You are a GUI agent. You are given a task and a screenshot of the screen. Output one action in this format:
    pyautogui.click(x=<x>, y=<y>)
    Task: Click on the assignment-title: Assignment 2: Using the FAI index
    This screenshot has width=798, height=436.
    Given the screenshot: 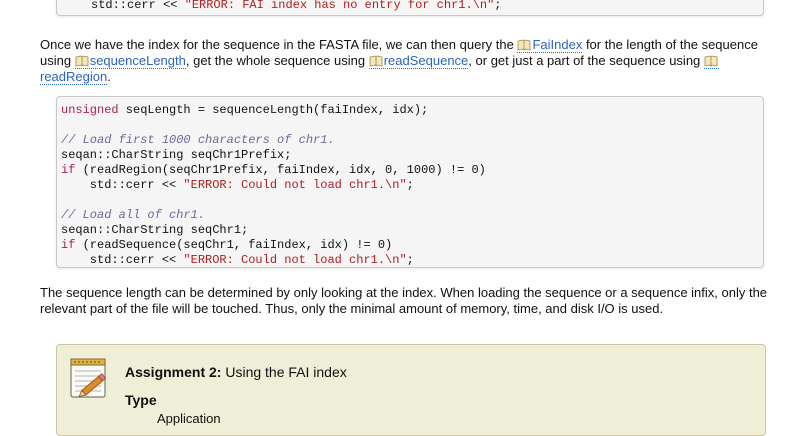 What is the action you would take?
    pyautogui.click(x=236, y=372)
    